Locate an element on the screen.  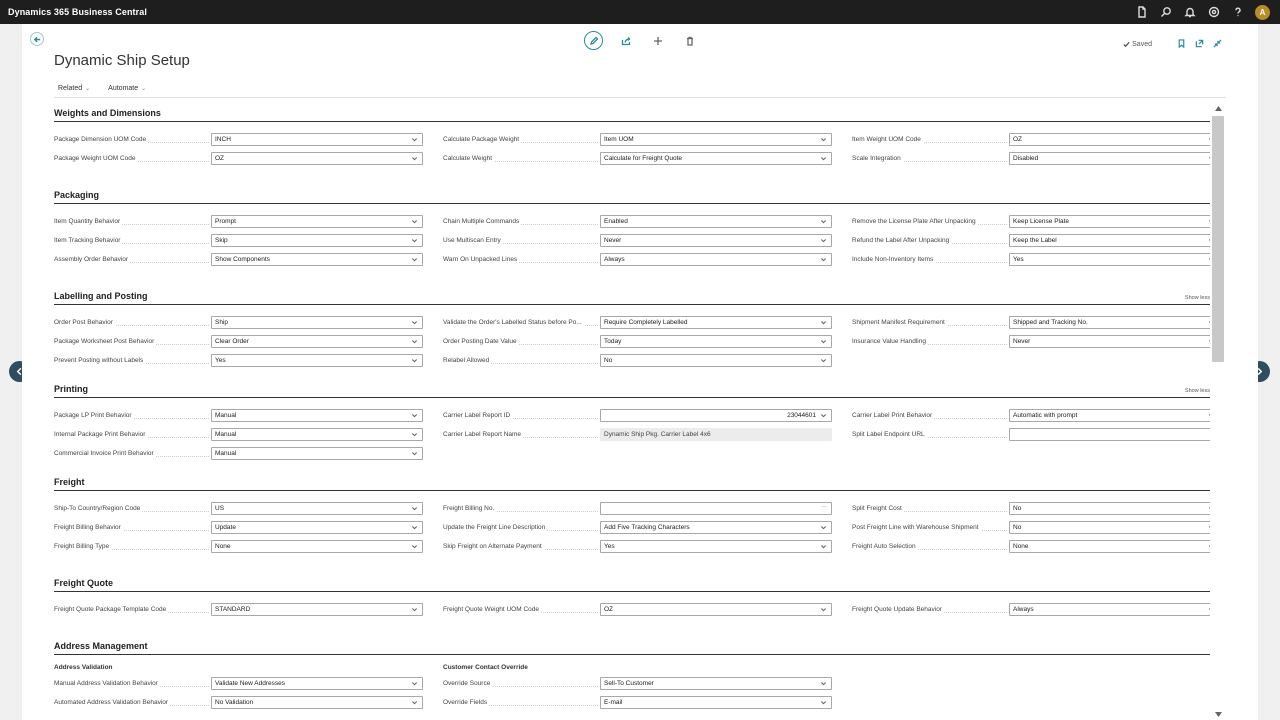
commercial-invoice-print-behavior-input: Manual is located at coordinates (317, 453).